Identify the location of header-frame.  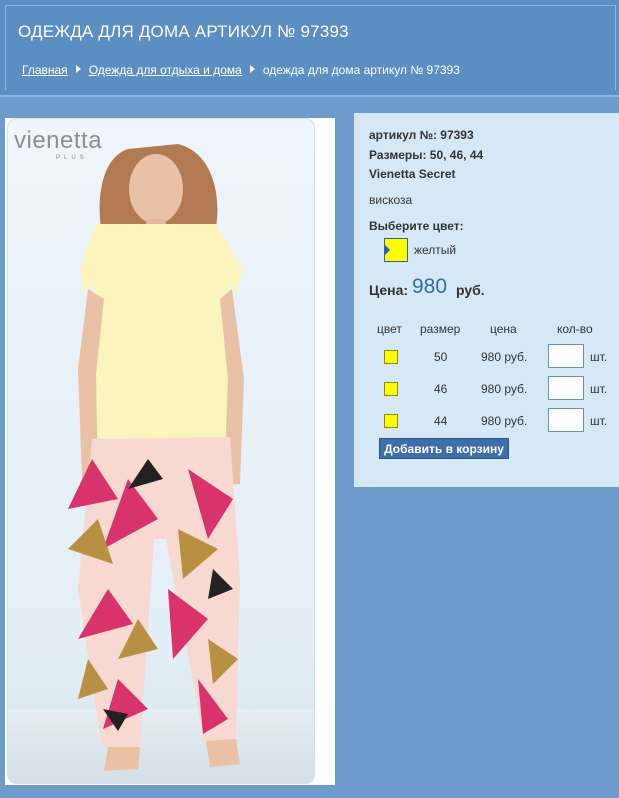
(310, 47).